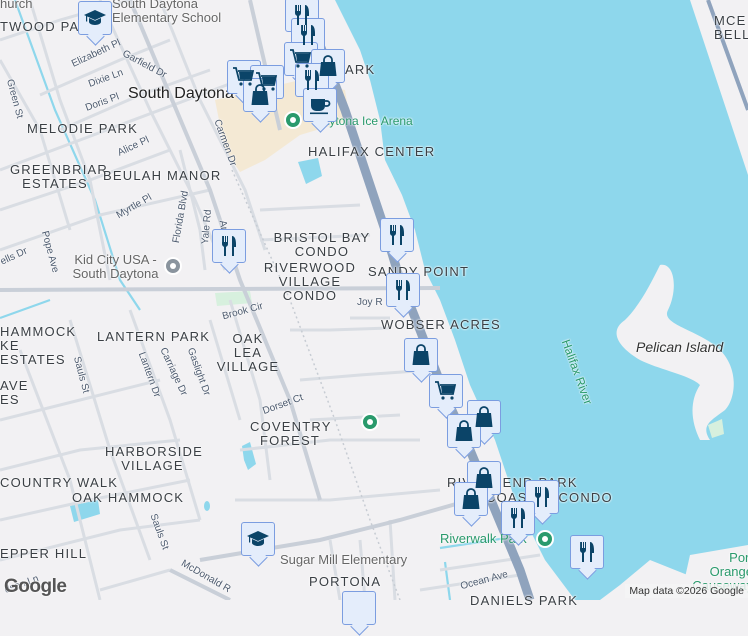 The image size is (748, 636). Describe the element at coordinates (248, 352) in the screenshot. I see `neighborhood-label: OAK LEA VILLAGE` at that location.